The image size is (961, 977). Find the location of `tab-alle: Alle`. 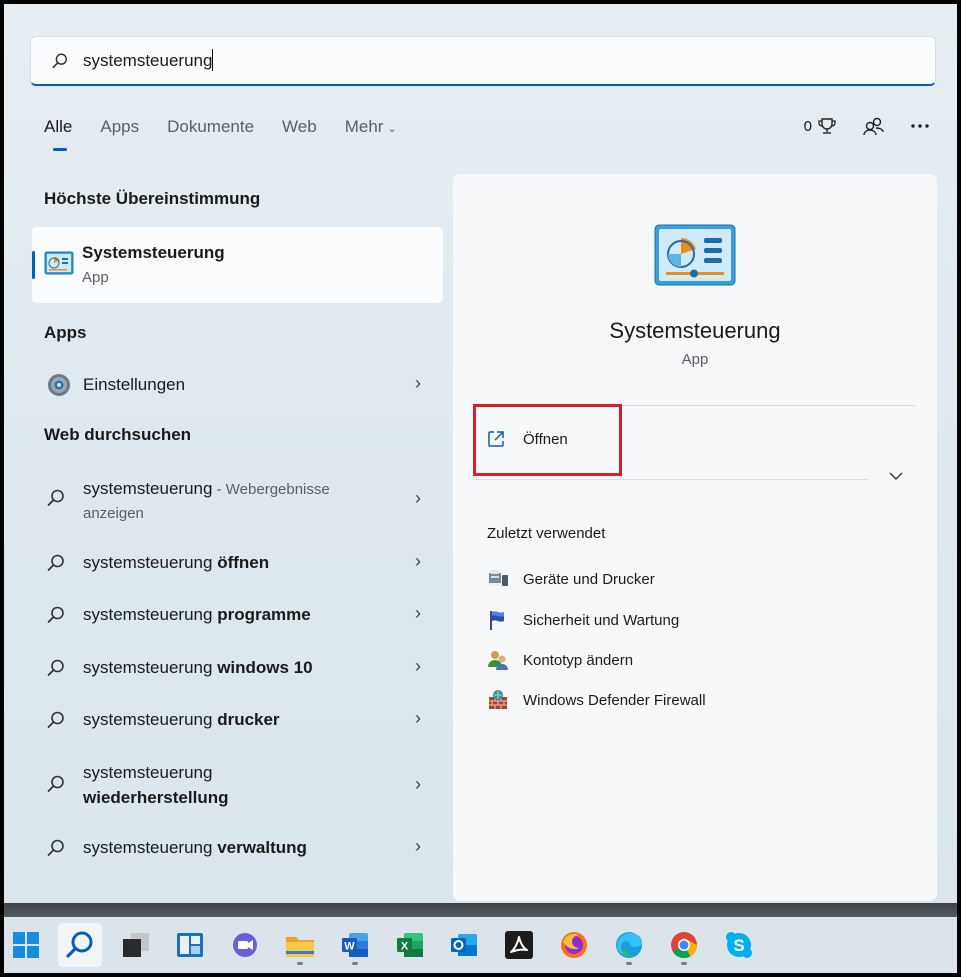

tab-alle: Alle is located at coordinates (58, 134).